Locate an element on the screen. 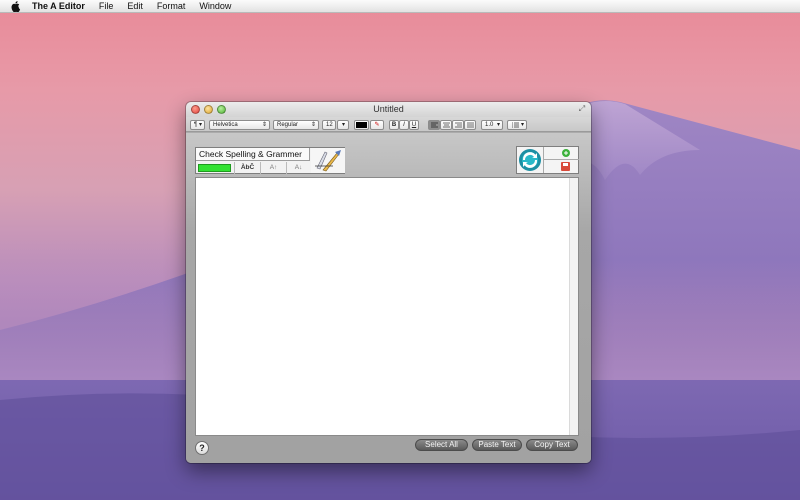 Image resolution: width=800 pixels, height=500 pixels. highlight-pen-icon: ✎ is located at coordinates (377, 125).